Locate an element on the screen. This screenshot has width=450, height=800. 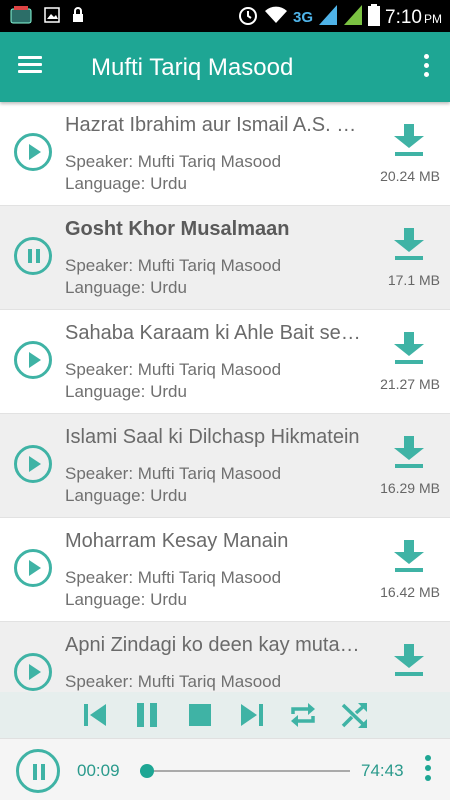
app-notification-icon is located at coordinates (21, 17).